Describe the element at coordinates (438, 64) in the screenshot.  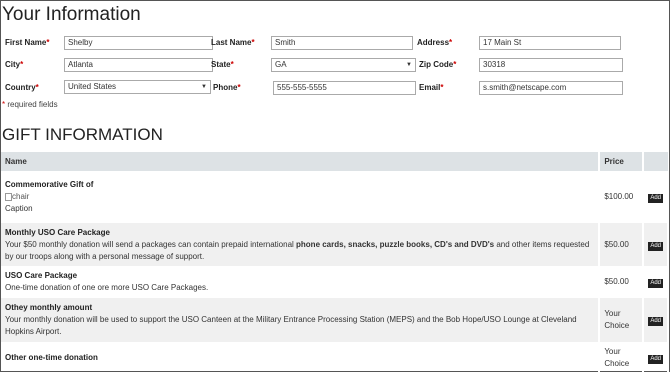
I see `zip-code-label: Zip Code*` at that location.